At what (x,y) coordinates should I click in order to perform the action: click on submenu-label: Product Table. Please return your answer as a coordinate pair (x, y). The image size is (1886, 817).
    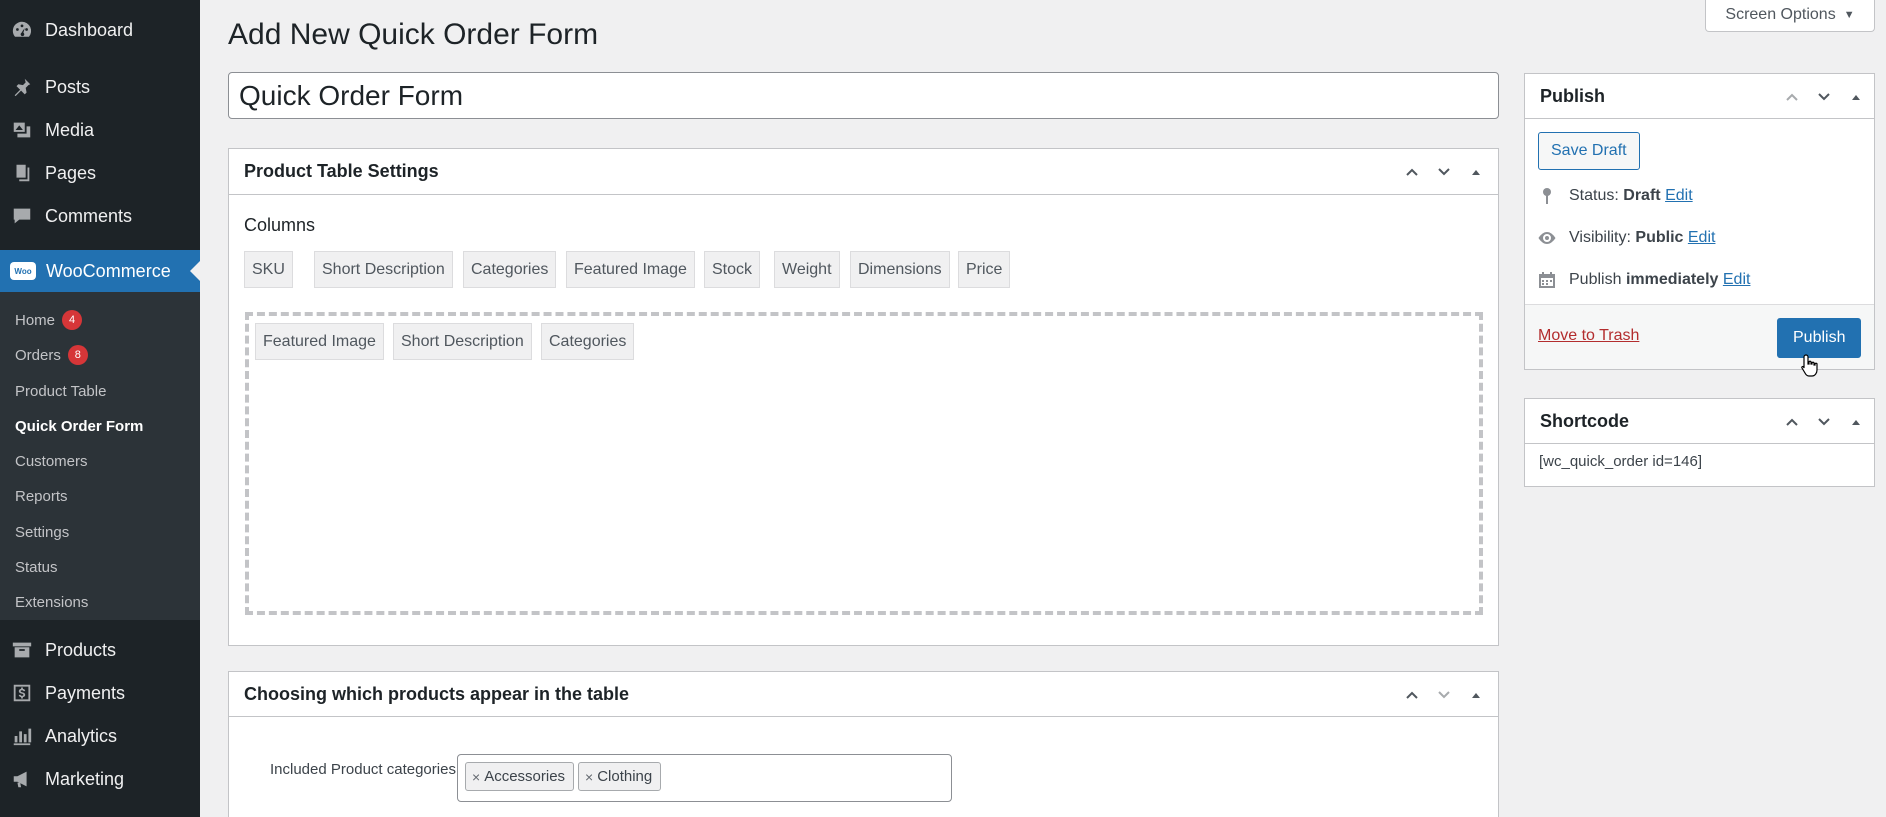
    Looking at the image, I should click on (61, 391).